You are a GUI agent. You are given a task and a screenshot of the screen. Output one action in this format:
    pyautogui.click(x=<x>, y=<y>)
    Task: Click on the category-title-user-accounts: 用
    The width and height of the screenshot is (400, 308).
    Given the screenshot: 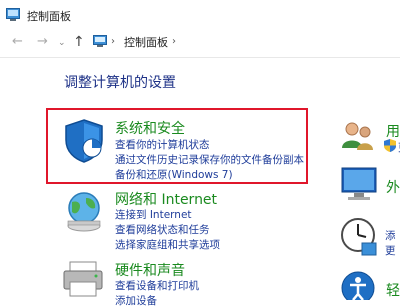 What is the action you would take?
    pyautogui.click(x=393, y=131)
    